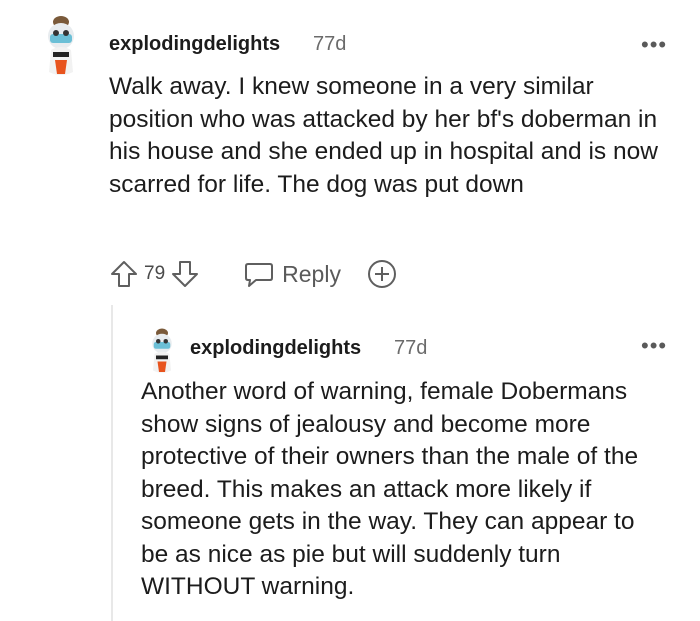 Image resolution: width=700 pixels, height=621 pixels. I want to click on arrow-up-icon, so click(124, 274).